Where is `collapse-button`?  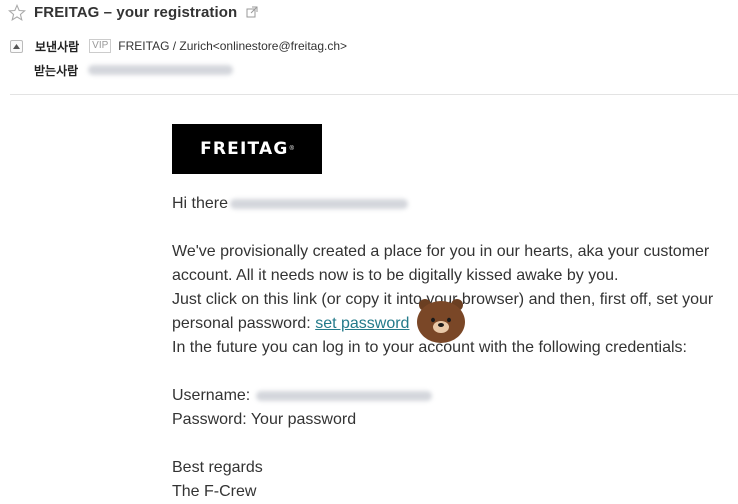
collapse-button is located at coordinates (16, 46).